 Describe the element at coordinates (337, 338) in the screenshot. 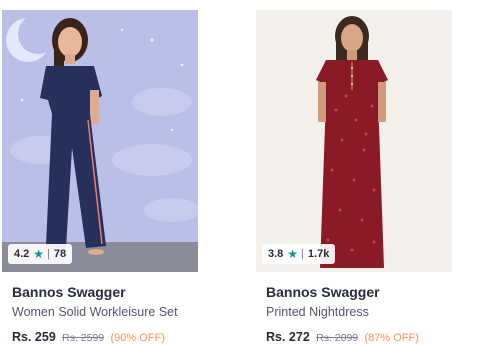

I see `original-price: Rs. 2099` at that location.